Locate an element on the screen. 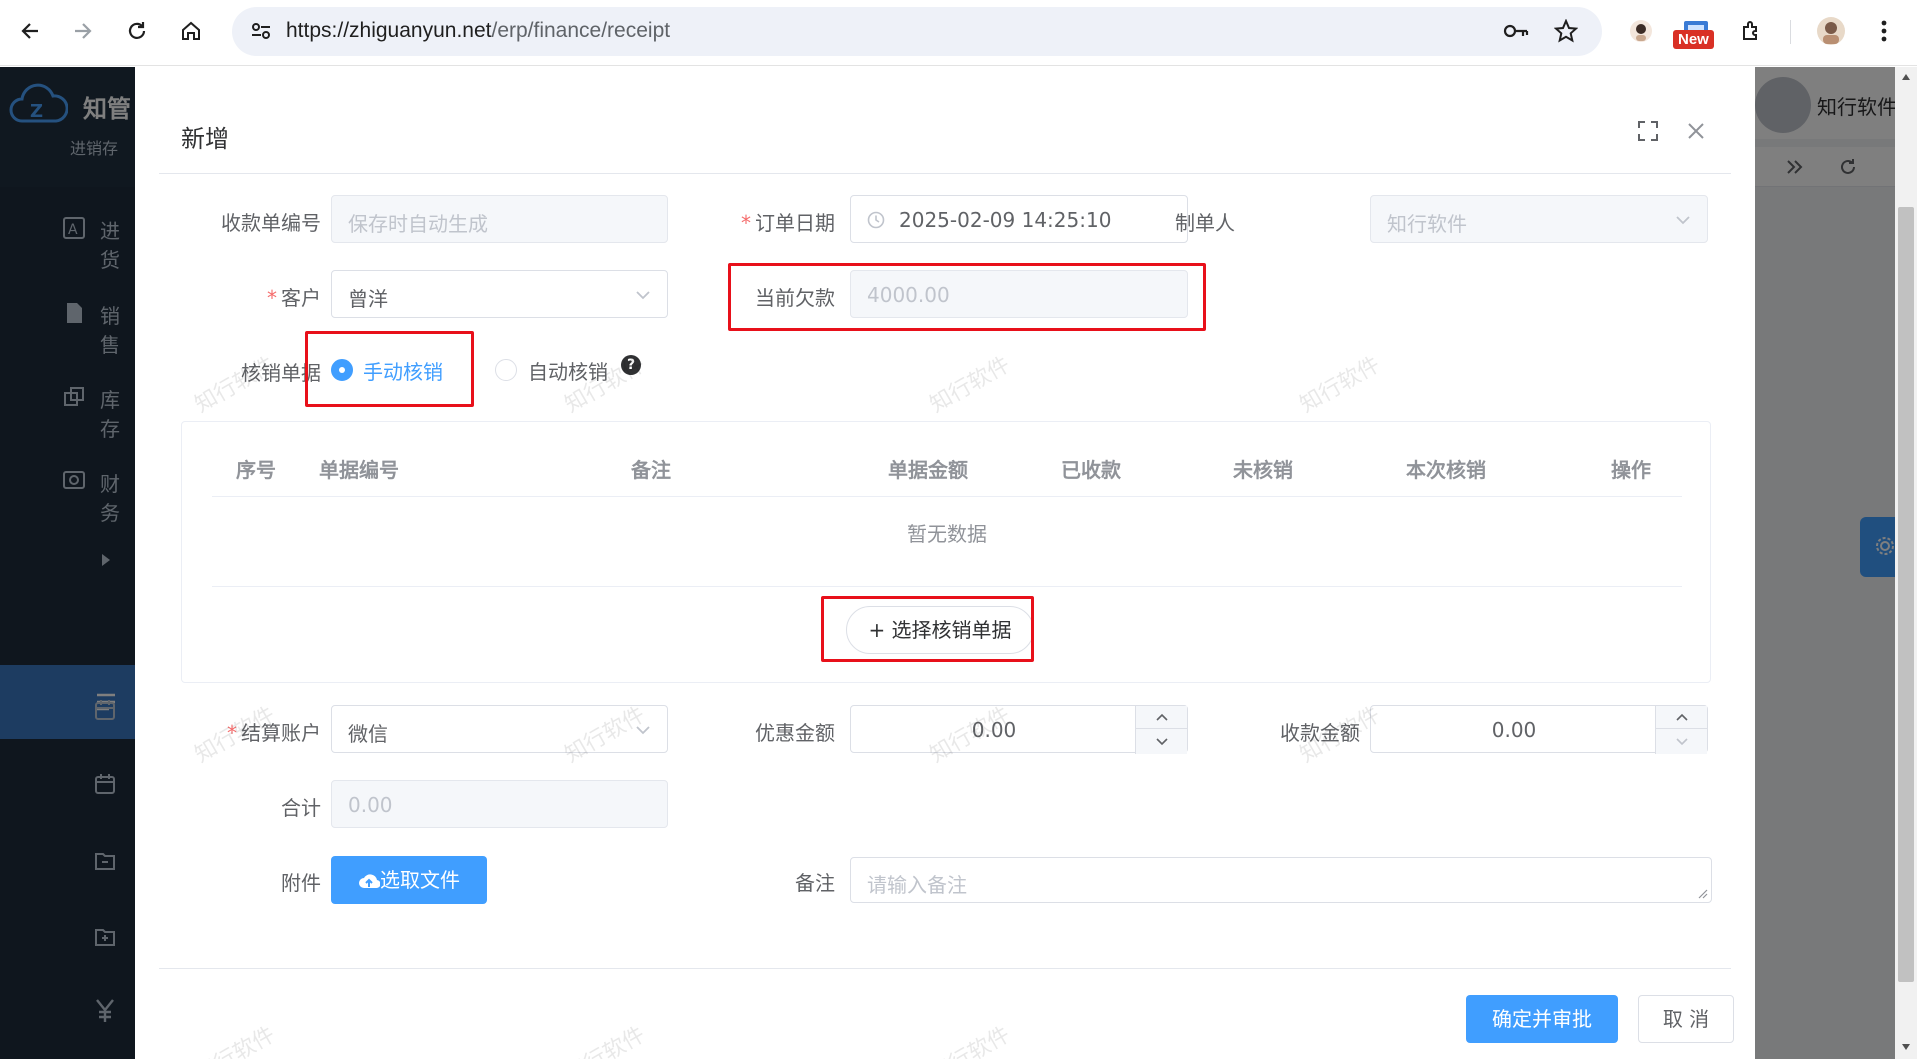  empty-text: 暂无数据 is located at coordinates (947, 534).